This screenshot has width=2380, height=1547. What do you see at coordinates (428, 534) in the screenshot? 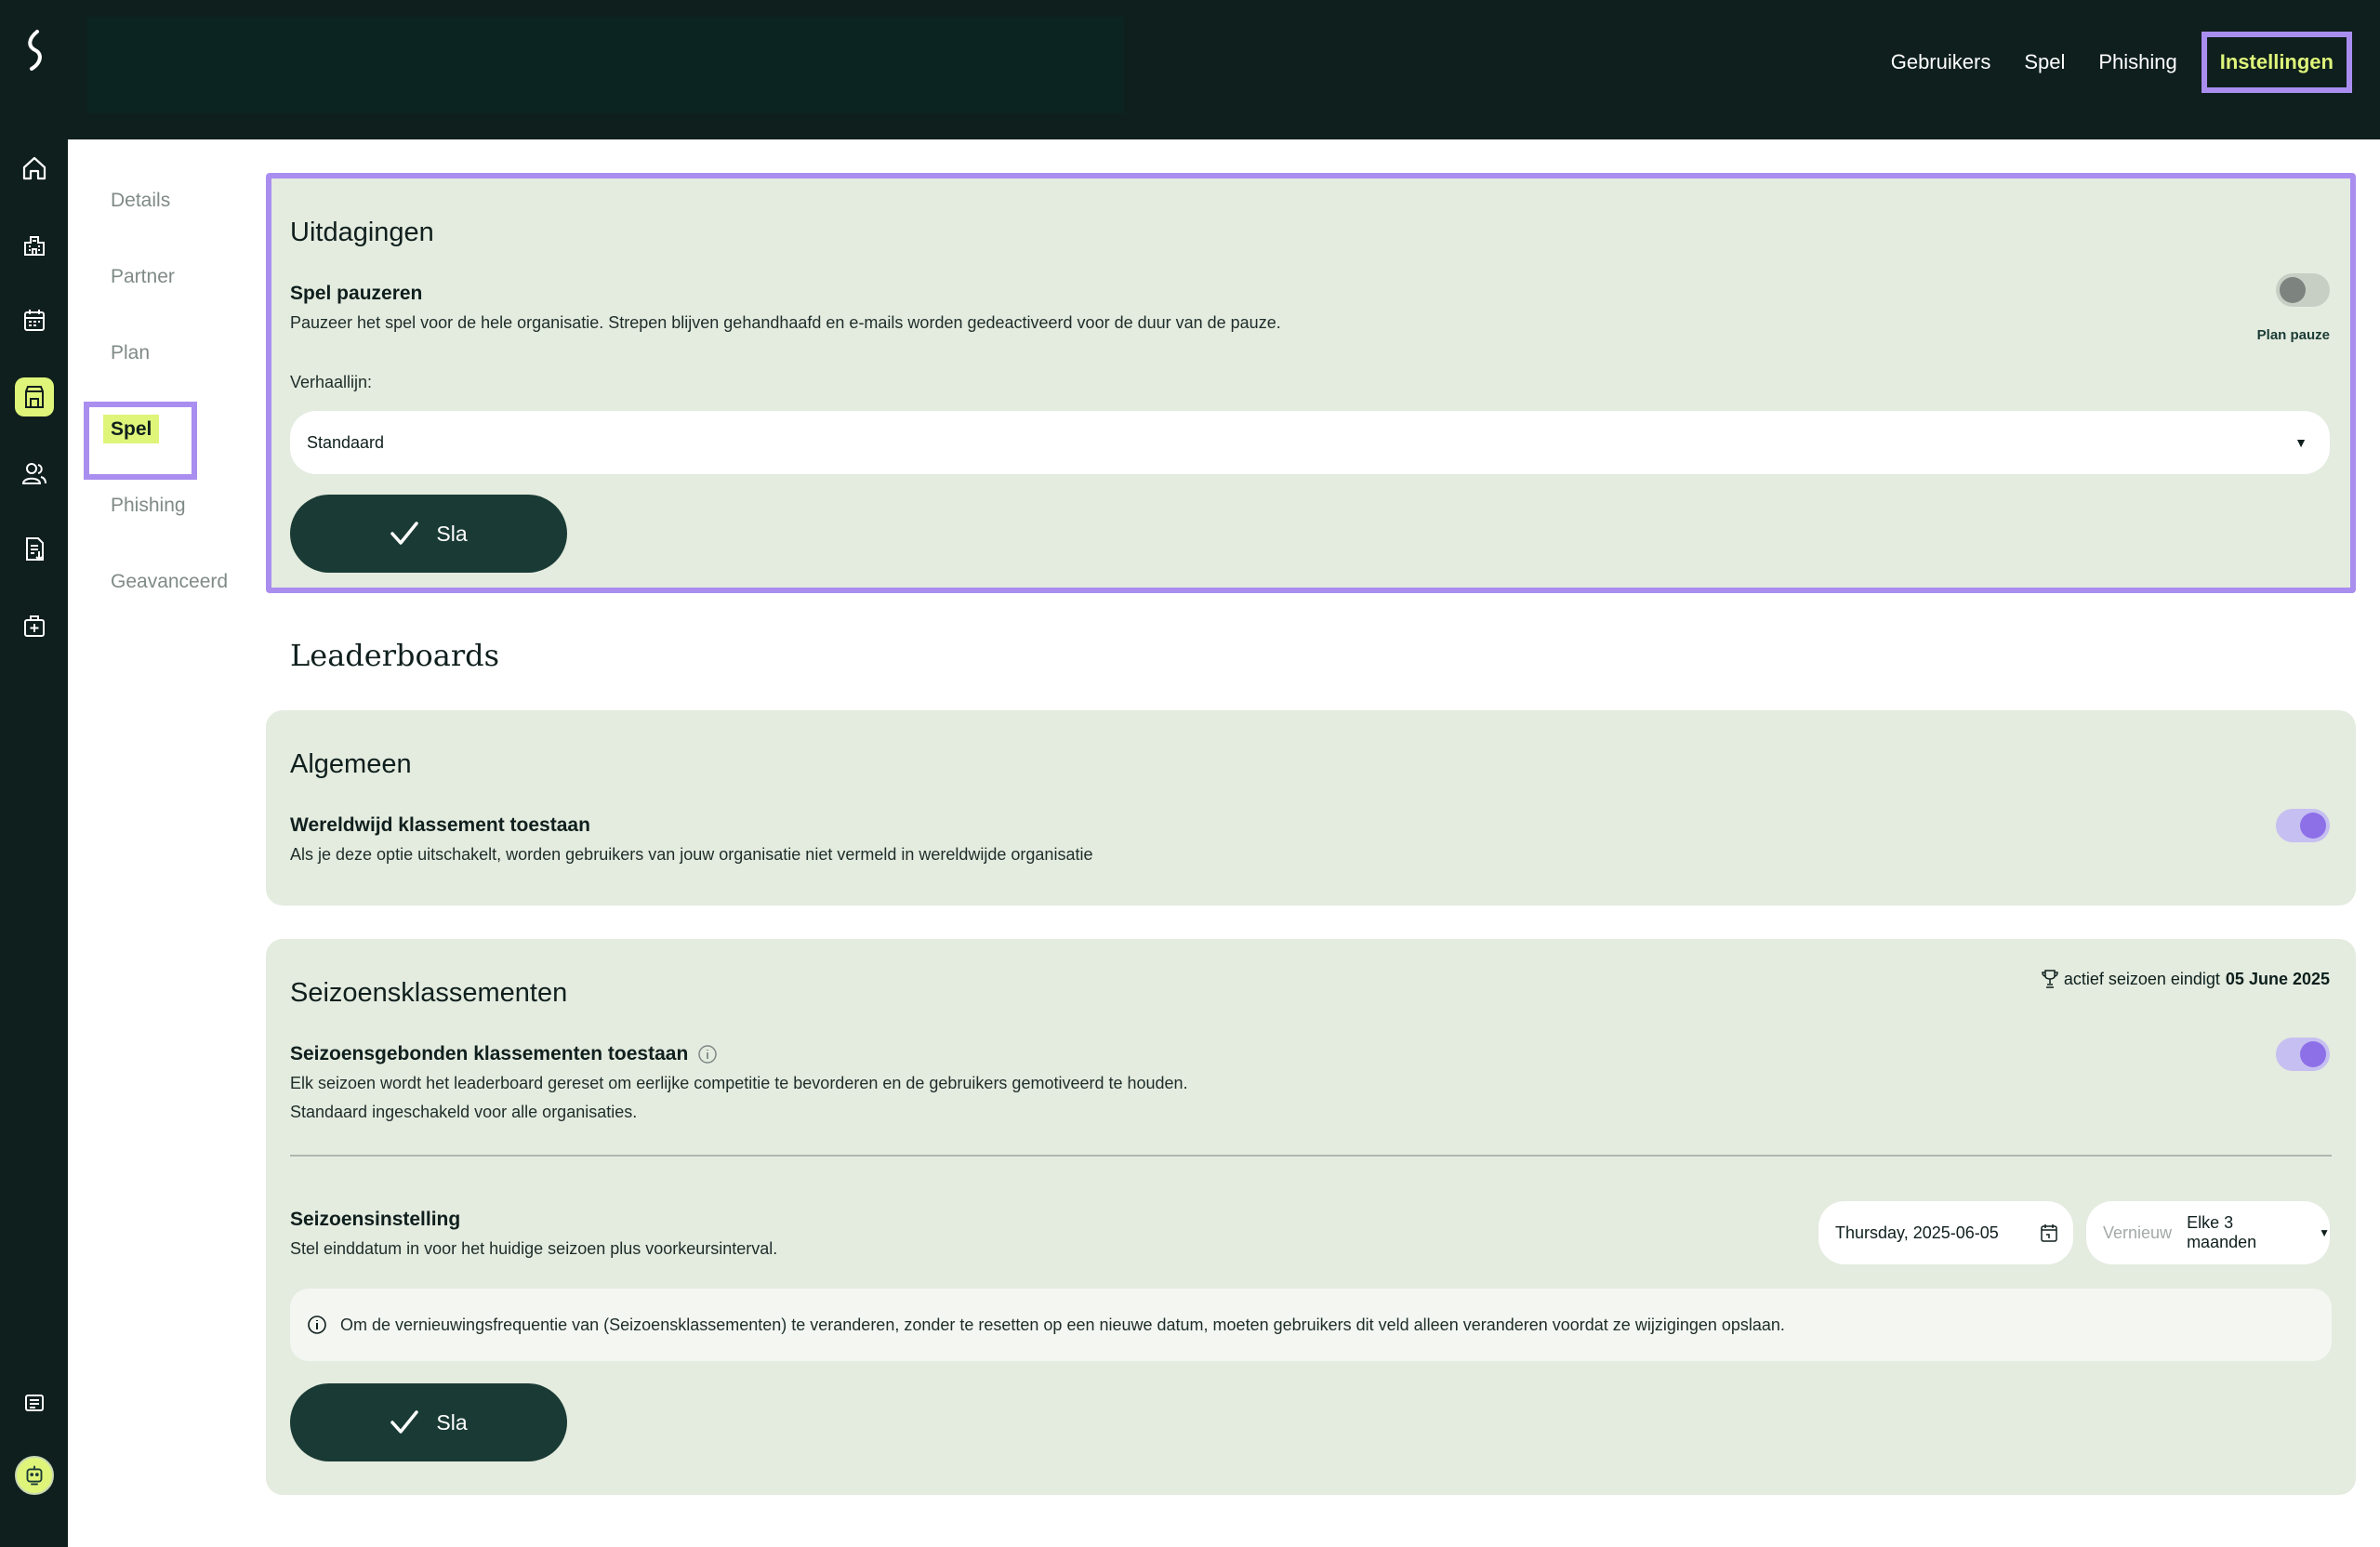
I see `challenges-save-button: Sla` at bounding box center [428, 534].